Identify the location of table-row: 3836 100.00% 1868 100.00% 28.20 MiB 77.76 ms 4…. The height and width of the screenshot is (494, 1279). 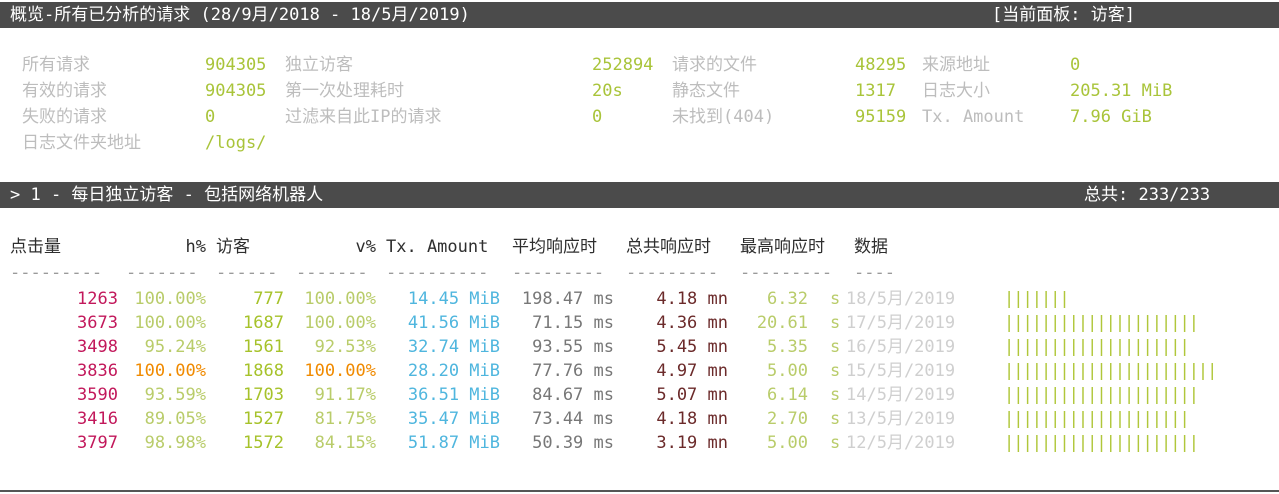
(639, 370).